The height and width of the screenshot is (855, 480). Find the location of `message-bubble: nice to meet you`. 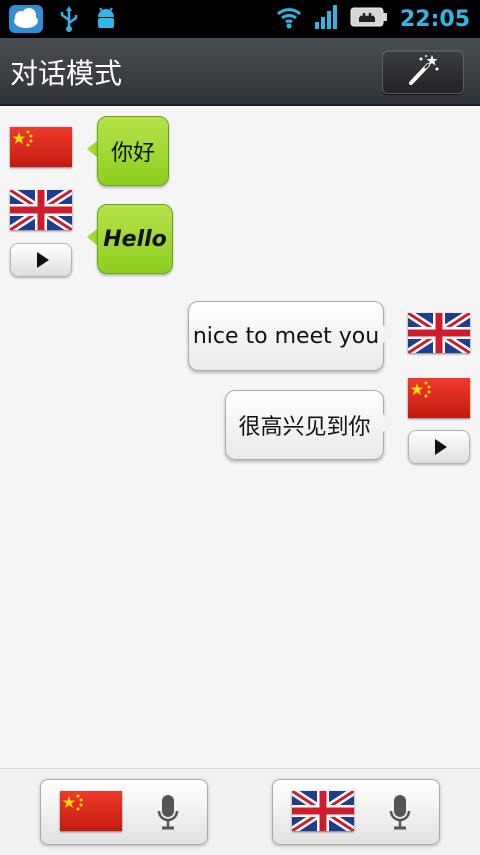

message-bubble: nice to meet you is located at coordinates (286, 336).